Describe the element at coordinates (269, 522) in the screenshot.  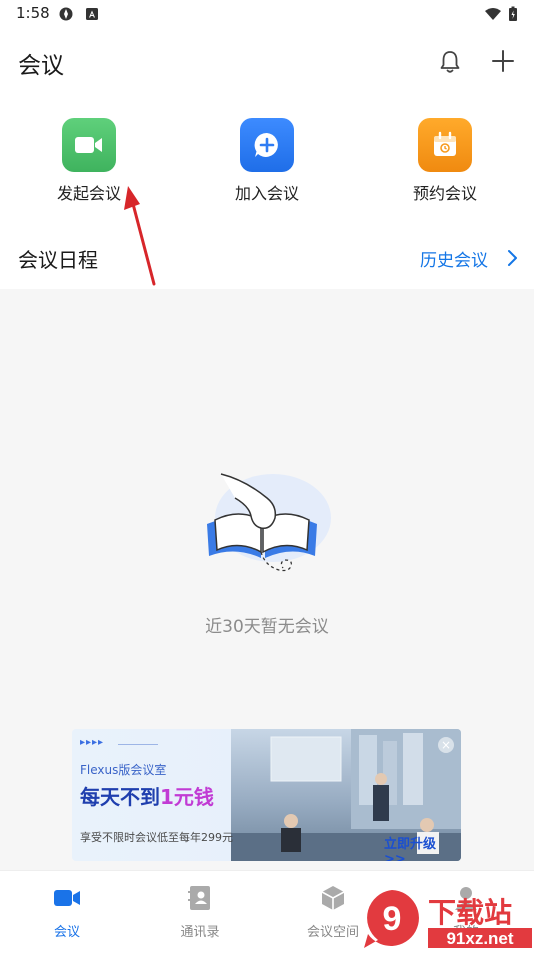
I see `empty-book-illustration` at that location.